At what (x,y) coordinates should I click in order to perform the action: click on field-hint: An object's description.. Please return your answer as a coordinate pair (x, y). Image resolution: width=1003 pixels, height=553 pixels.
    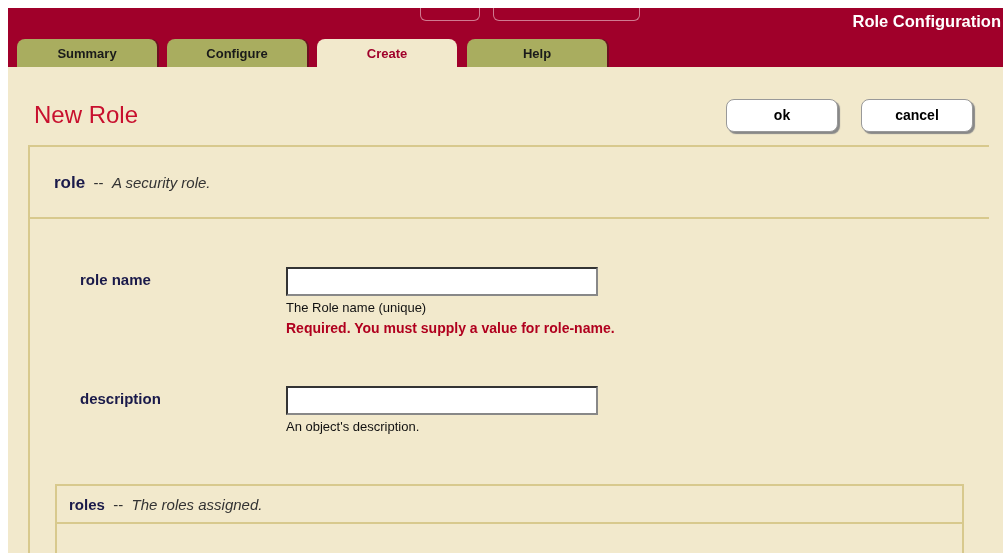
    Looking at the image, I should click on (353, 426).